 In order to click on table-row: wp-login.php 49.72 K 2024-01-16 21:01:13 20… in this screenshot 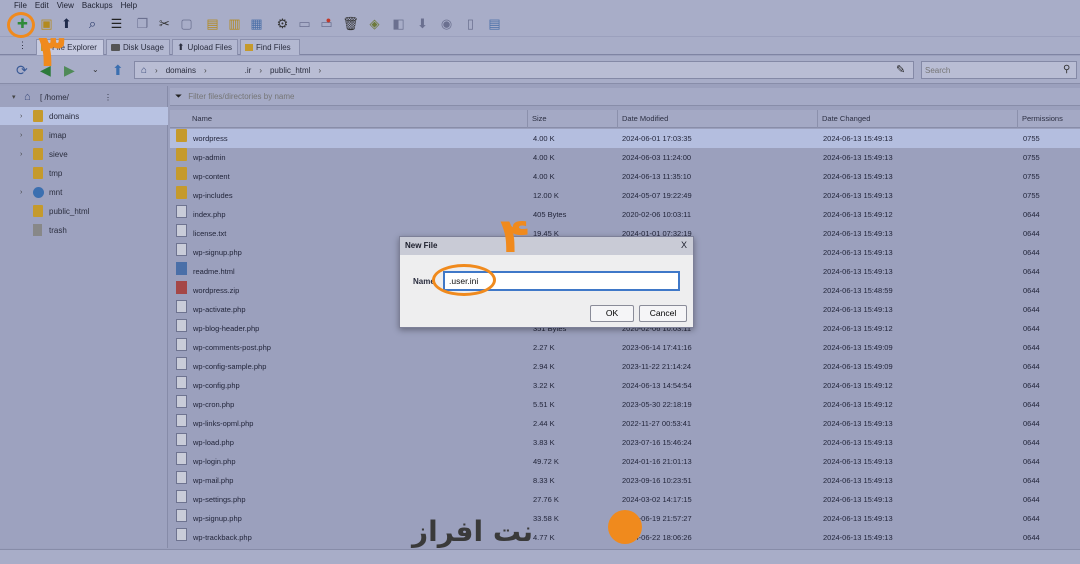, I will do `click(625, 461)`.